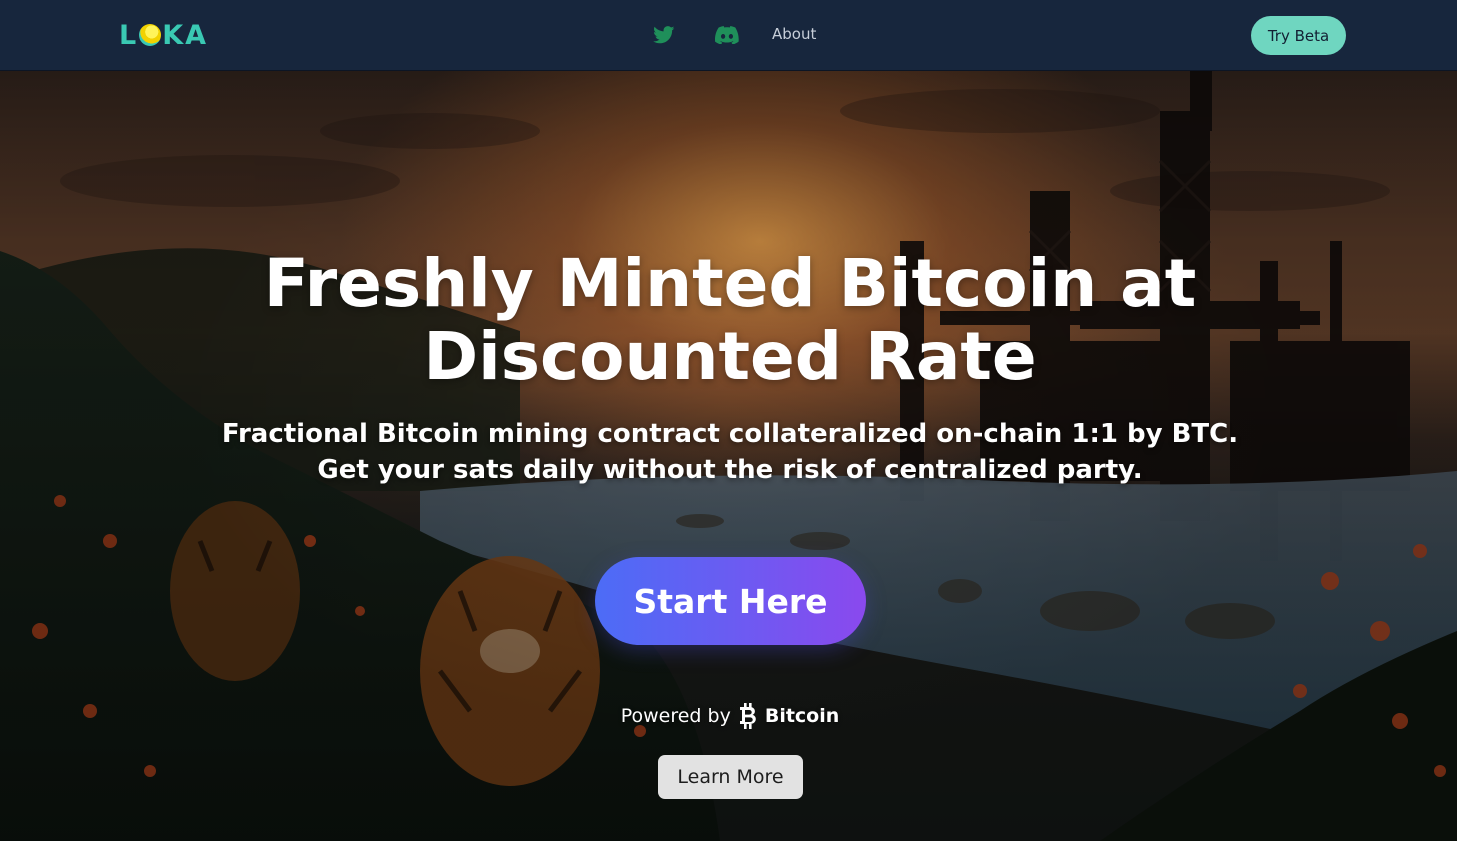  Describe the element at coordinates (730, 777) in the screenshot. I see `learn-more-button: Learn More` at that location.